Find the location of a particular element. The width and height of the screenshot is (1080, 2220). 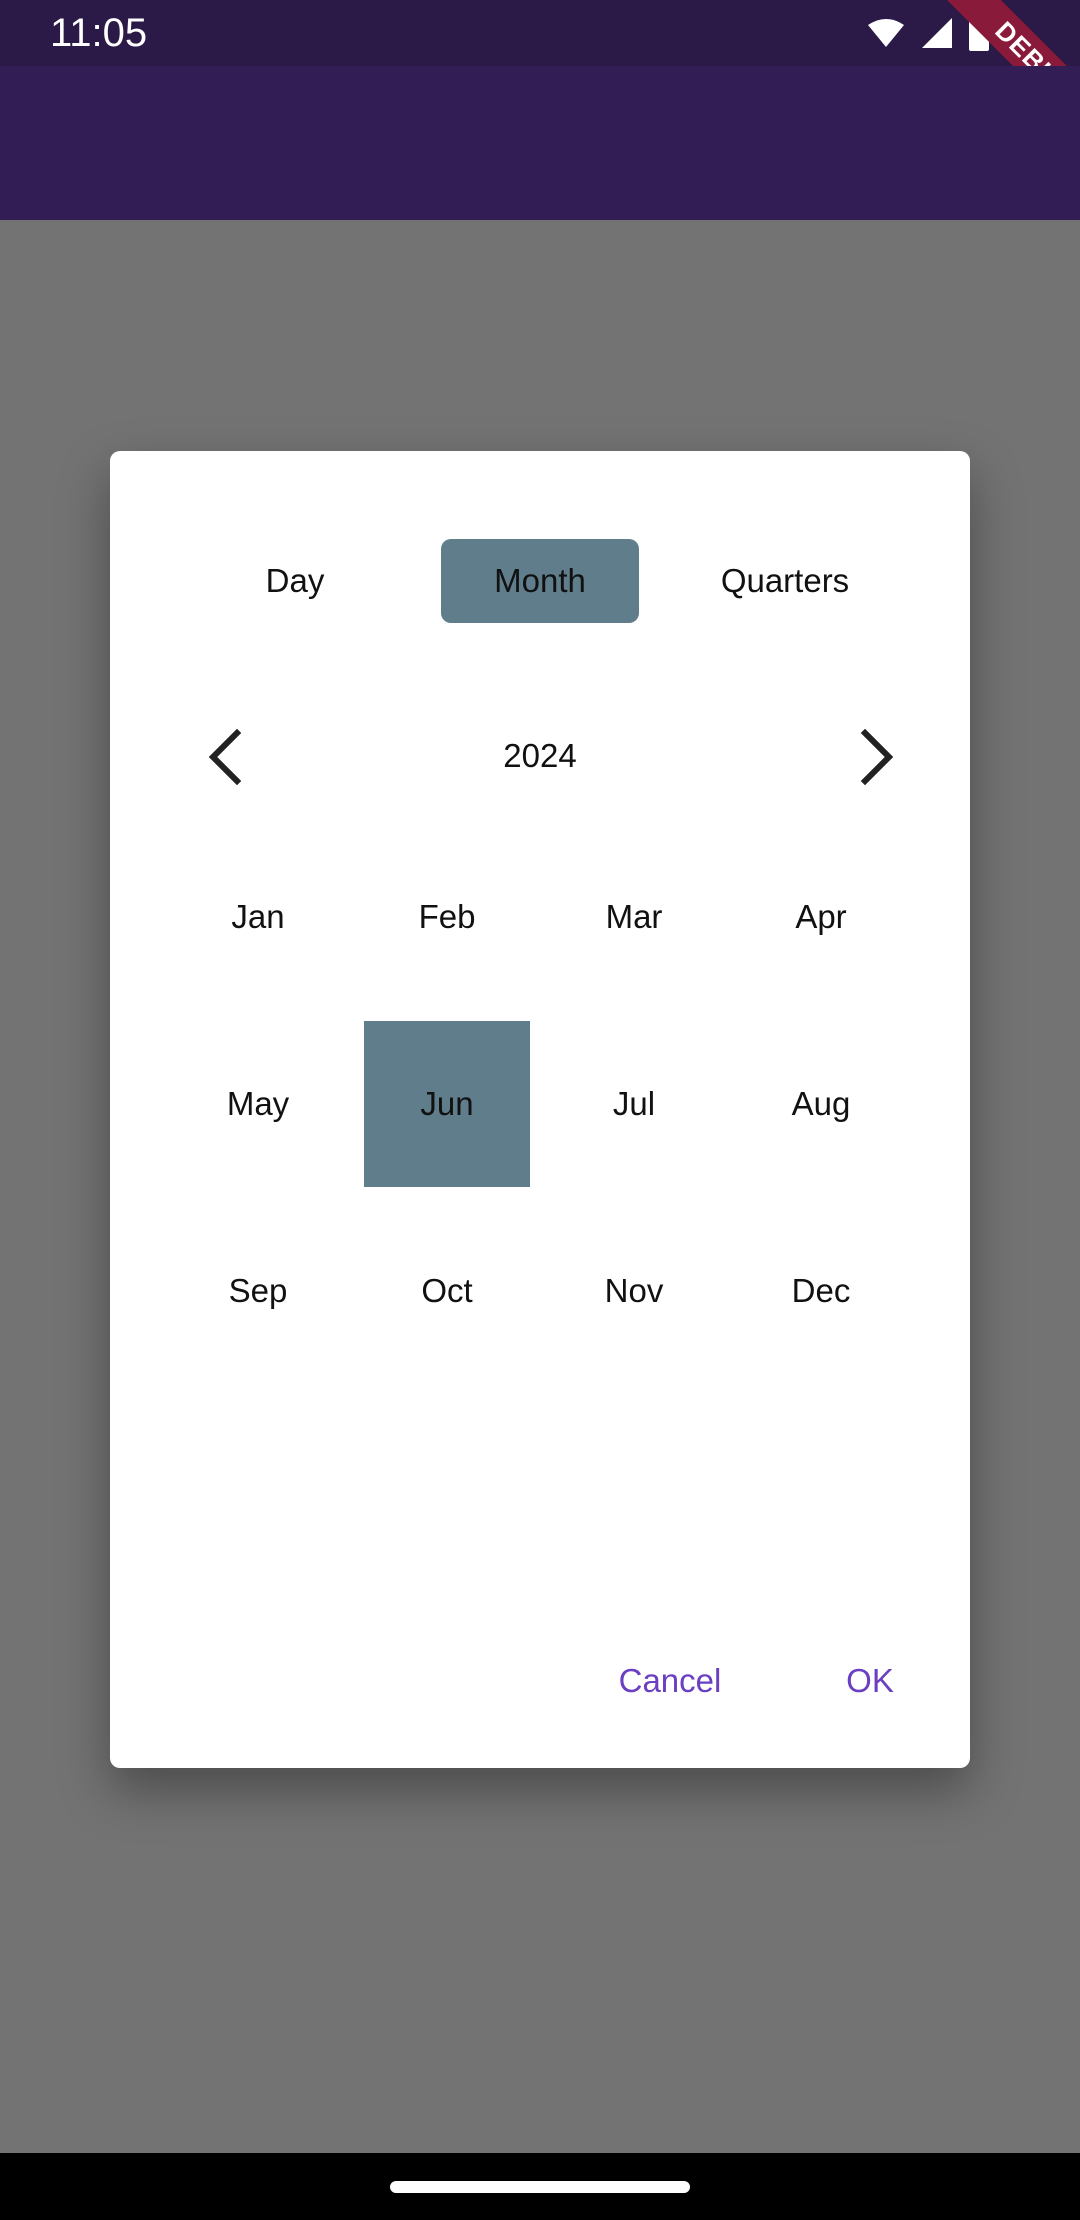

month-label: Jun is located at coordinates (447, 1103).